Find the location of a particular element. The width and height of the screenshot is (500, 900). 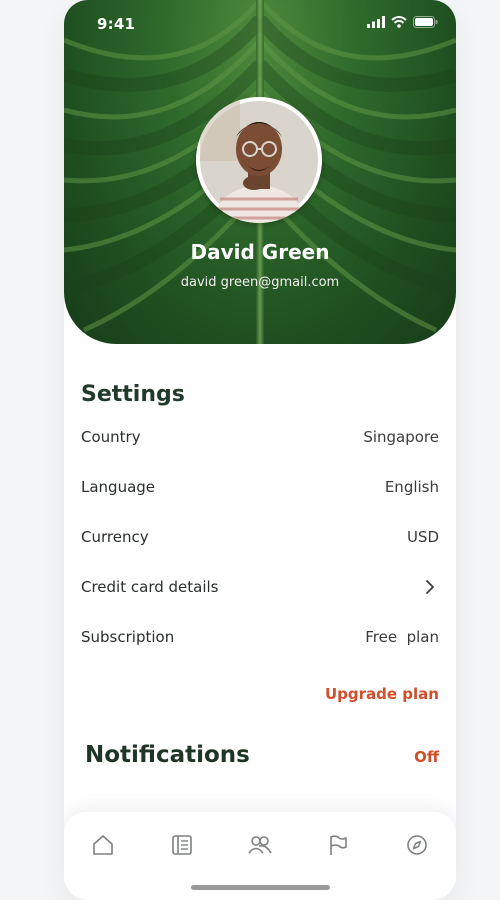

status-time: 9:41 is located at coordinates (116, 24).